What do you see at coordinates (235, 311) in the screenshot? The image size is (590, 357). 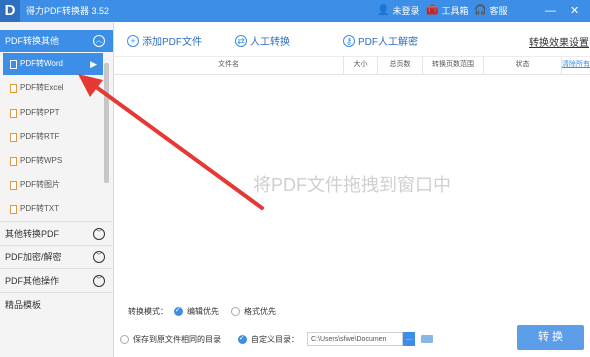 I see `mode-format-radio` at bounding box center [235, 311].